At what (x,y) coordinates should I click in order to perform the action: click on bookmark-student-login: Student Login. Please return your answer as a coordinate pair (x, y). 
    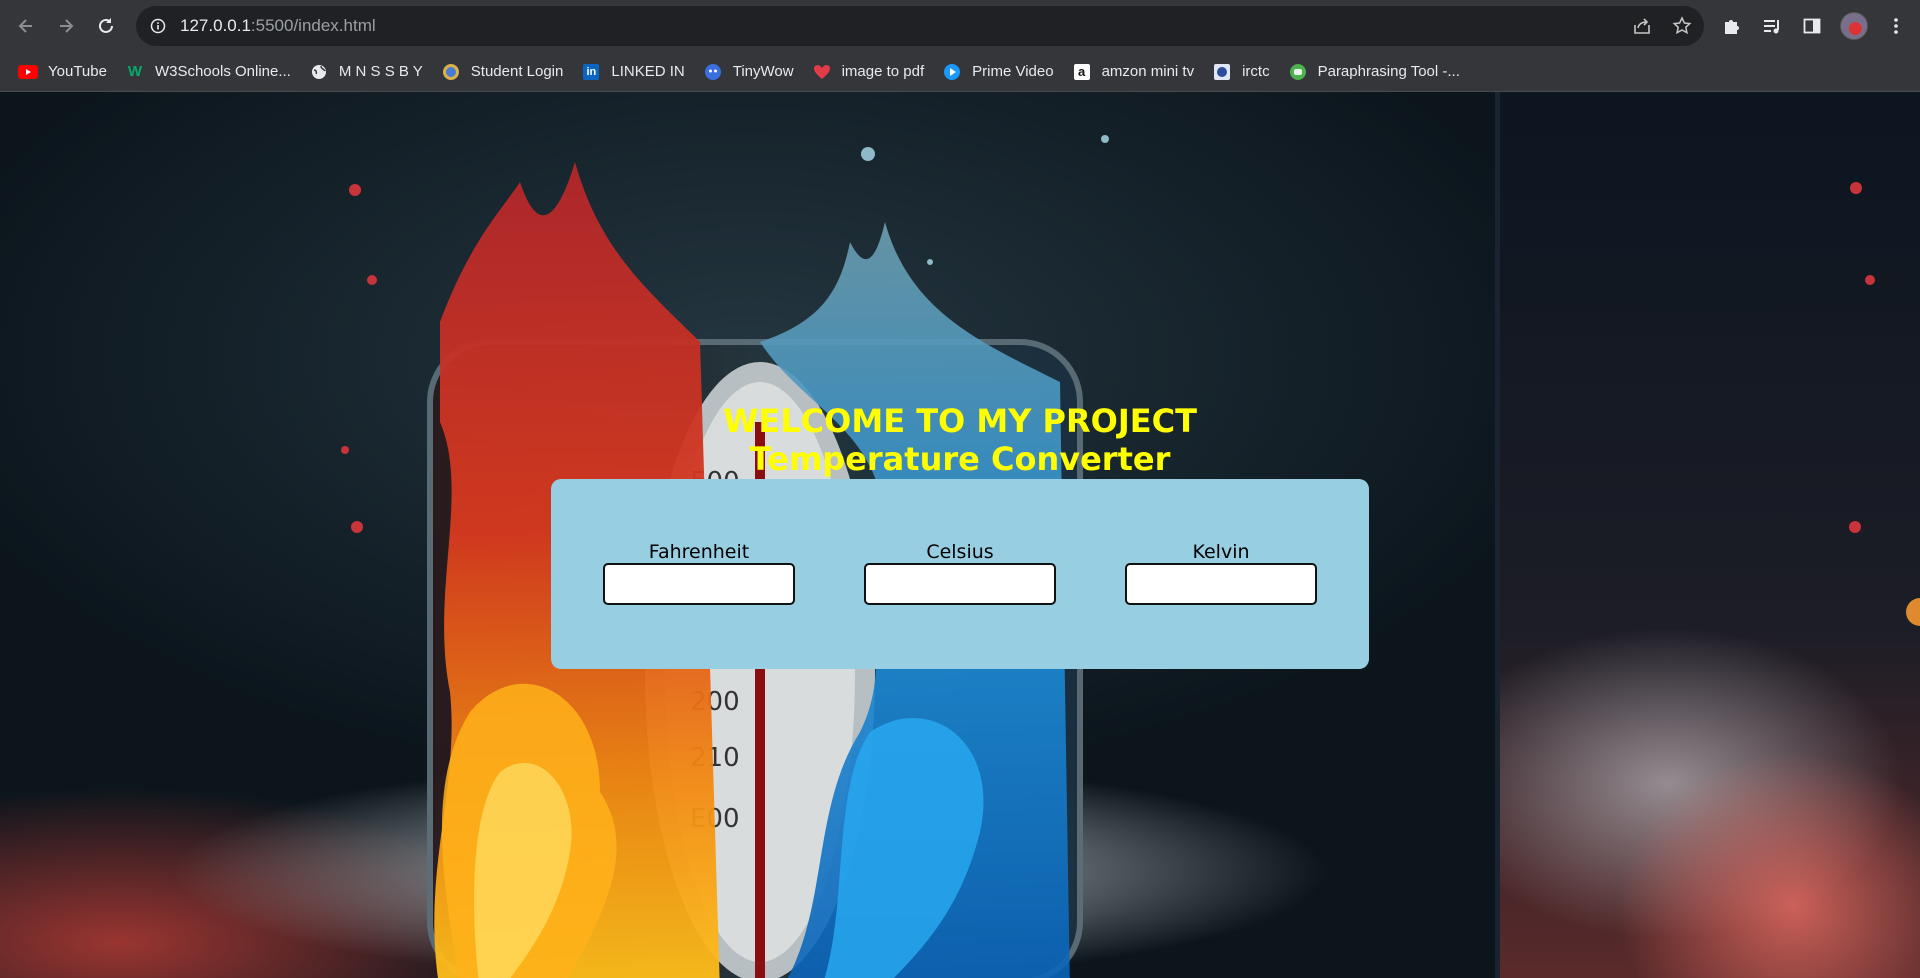
    Looking at the image, I should click on (504, 72).